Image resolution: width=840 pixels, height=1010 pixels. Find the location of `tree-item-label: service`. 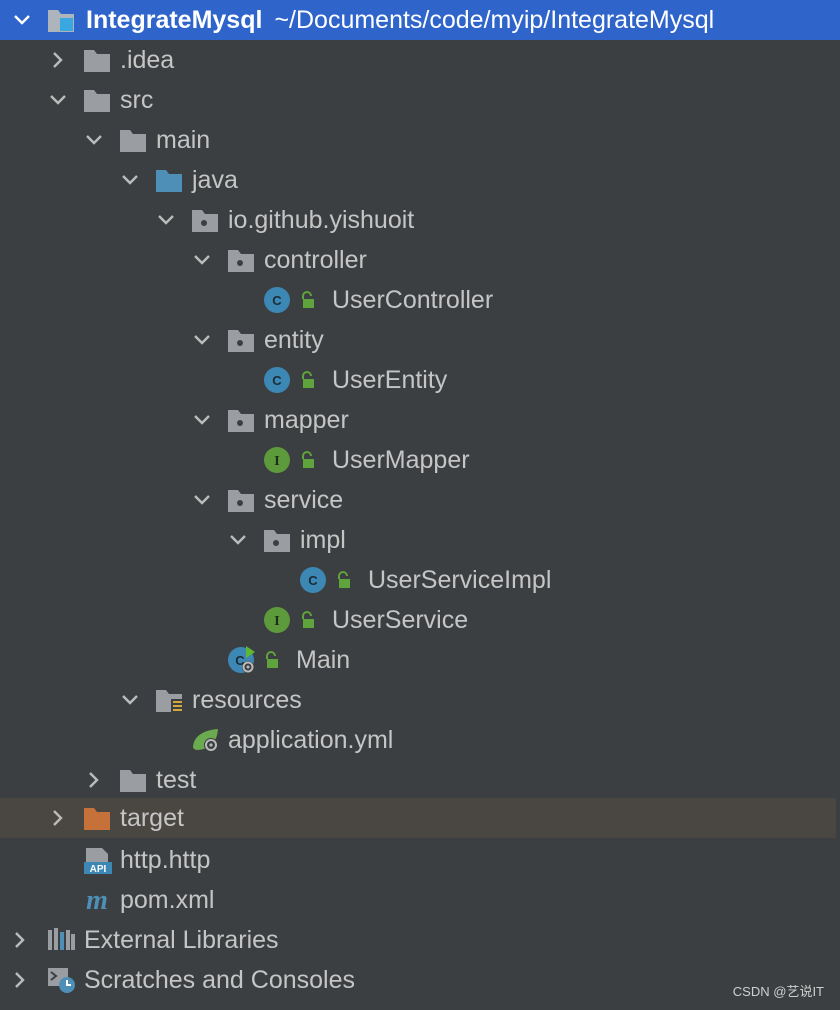

tree-item-label: service is located at coordinates (304, 500).